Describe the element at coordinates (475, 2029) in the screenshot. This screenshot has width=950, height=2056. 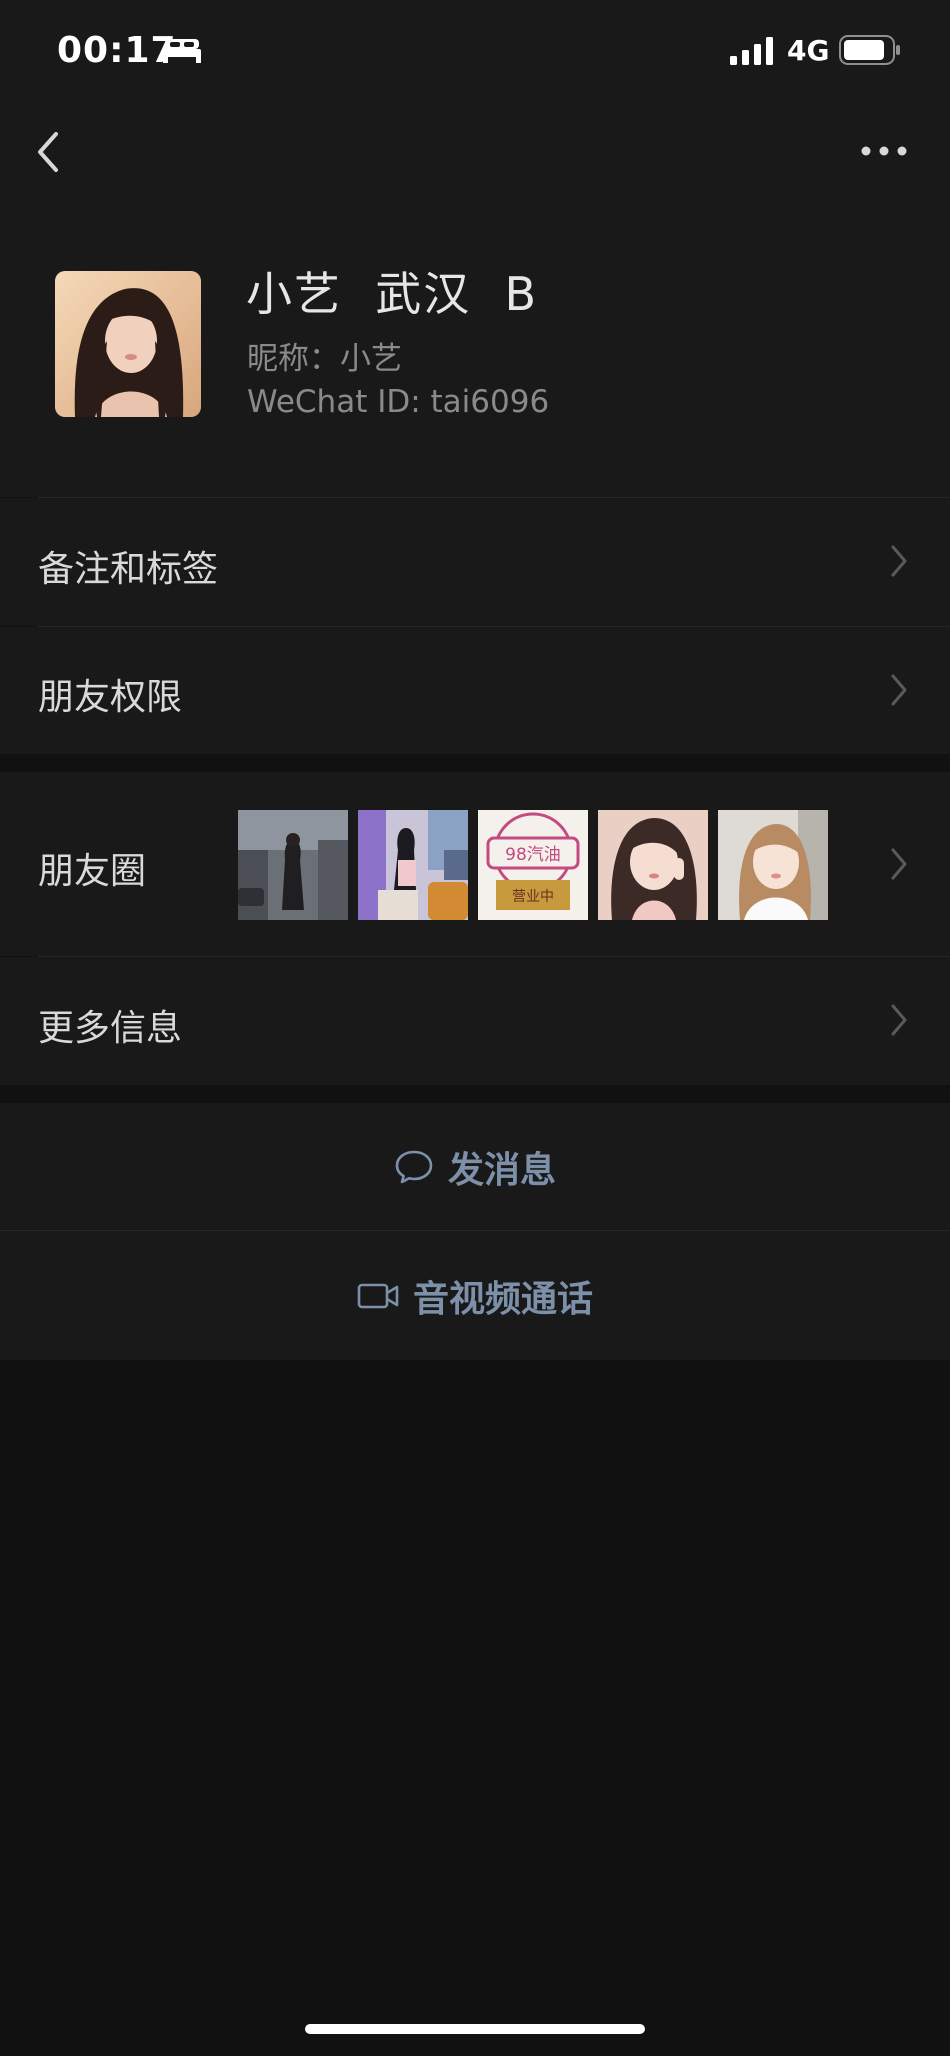
I see `home-indicator` at that location.